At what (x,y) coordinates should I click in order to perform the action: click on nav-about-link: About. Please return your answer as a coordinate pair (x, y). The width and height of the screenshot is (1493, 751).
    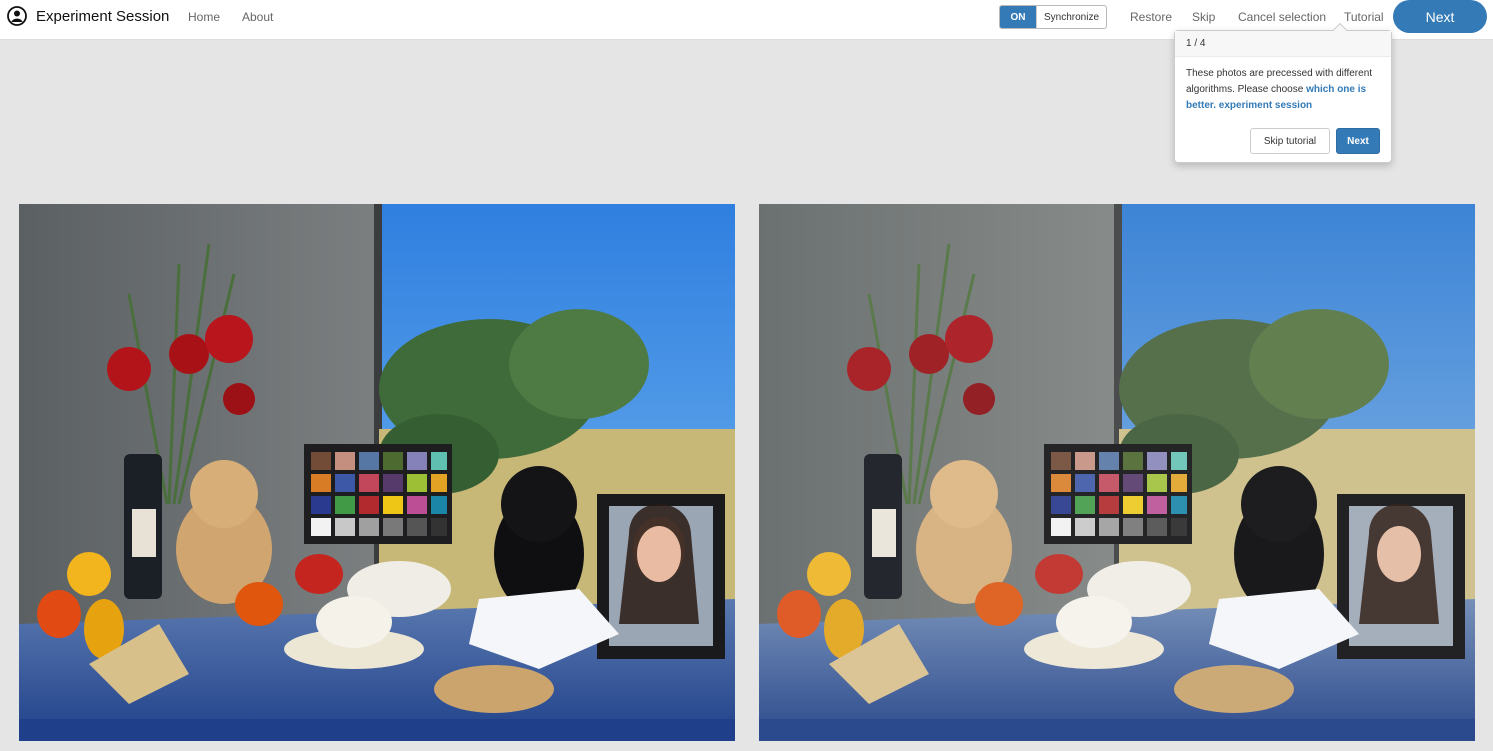
    Looking at the image, I should click on (257, 17).